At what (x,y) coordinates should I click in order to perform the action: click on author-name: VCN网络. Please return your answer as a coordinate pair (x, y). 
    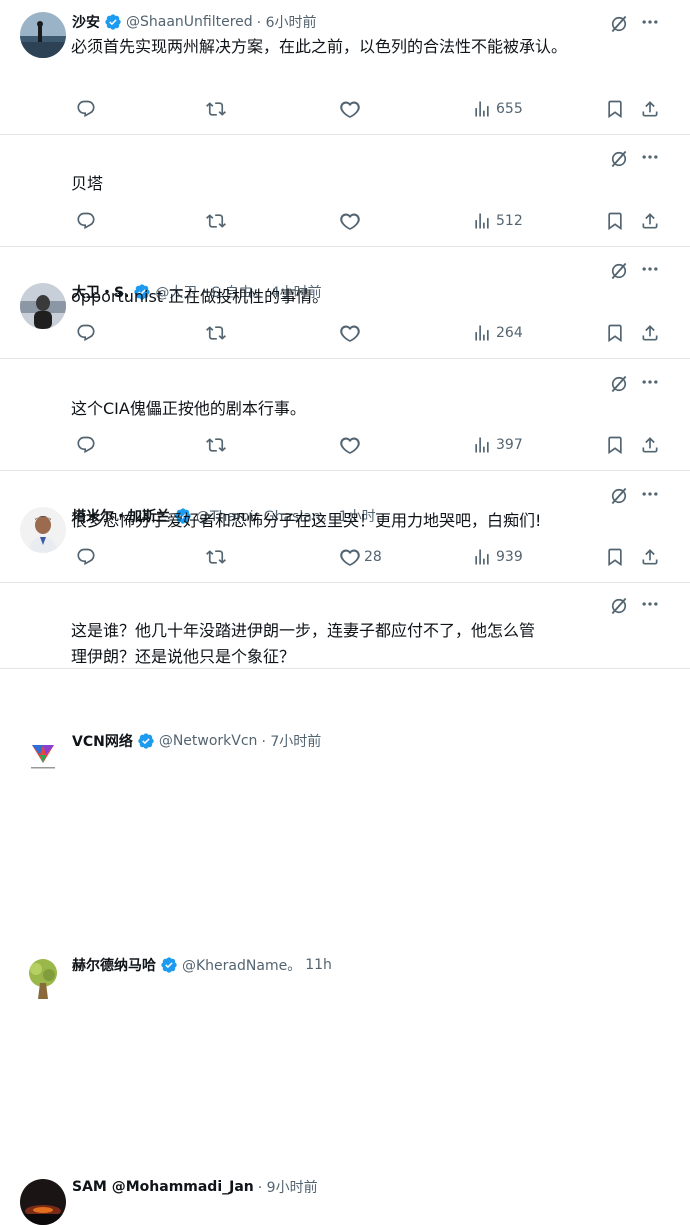
    Looking at the image, I should click on (102, 741).